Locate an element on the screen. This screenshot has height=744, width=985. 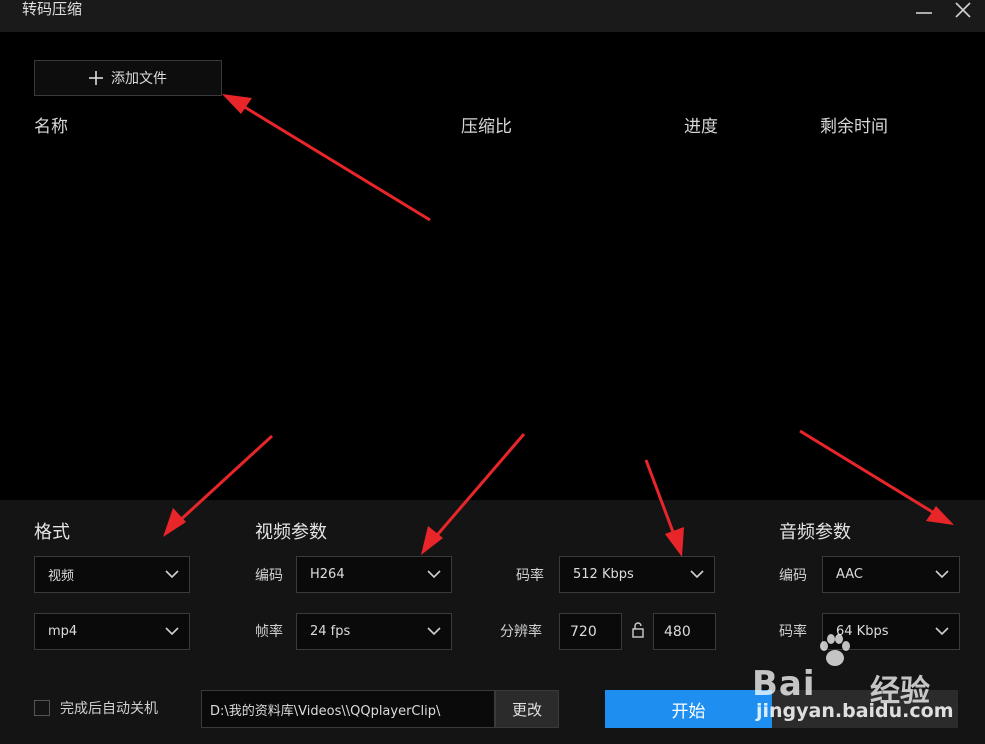
audio-bitrate-select: 64 Kbps is located at coordinates (891, 631).